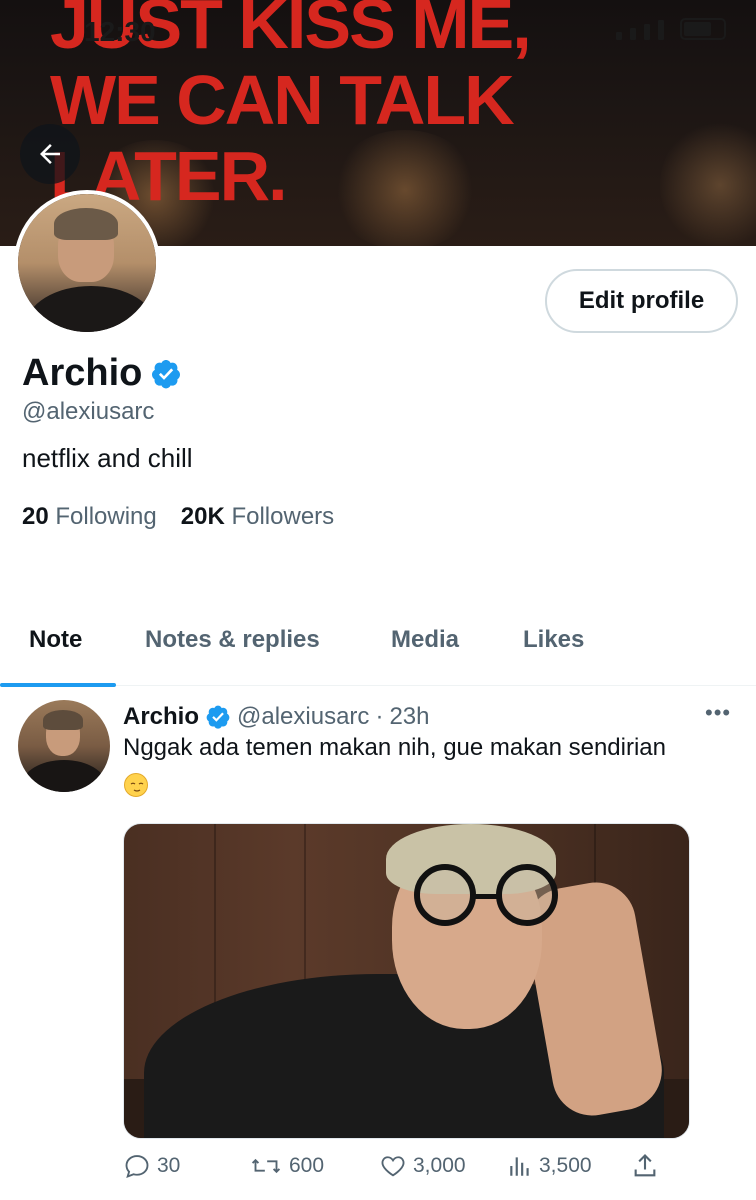  What do you see at coordinates (55, 640) in the screenshot?
I see `tab-note: Note` at bounding box center [55, 640].